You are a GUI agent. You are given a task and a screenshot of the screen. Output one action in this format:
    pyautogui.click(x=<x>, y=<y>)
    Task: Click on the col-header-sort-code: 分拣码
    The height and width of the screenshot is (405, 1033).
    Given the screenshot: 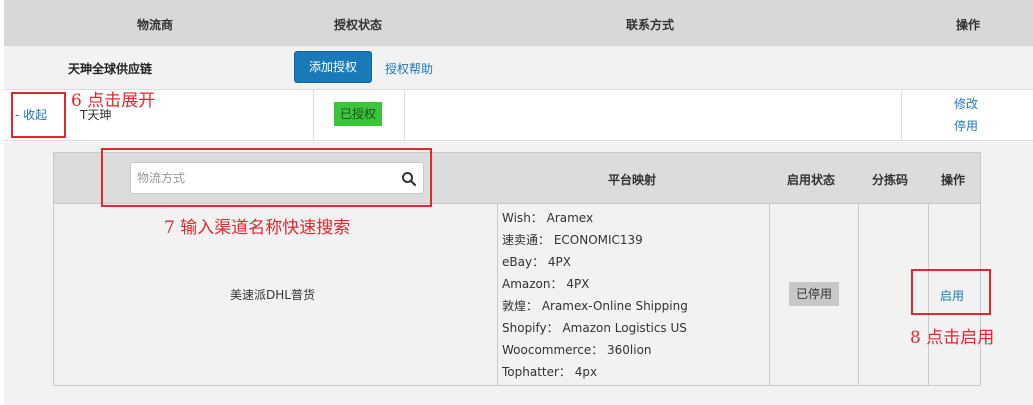 What is the action you would take?
    pyautogui.click(x=890, y=180)
    